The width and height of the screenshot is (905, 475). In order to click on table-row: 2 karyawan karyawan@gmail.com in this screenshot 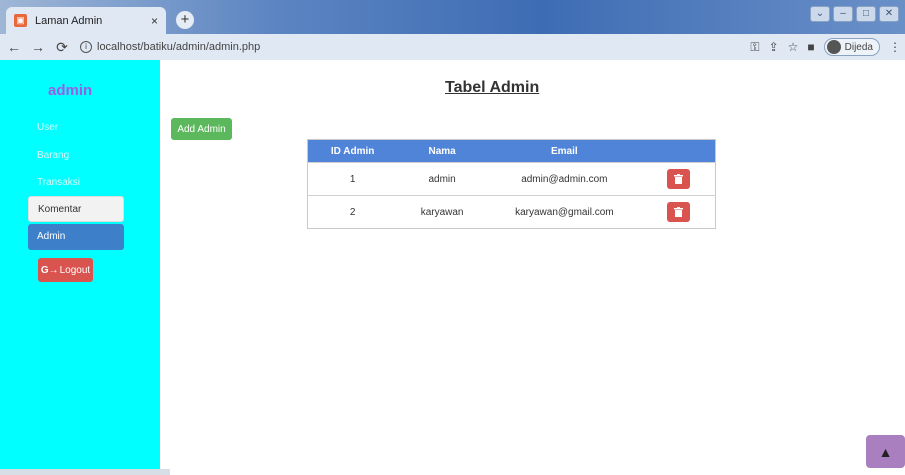, I will do `click(511, 212)`.